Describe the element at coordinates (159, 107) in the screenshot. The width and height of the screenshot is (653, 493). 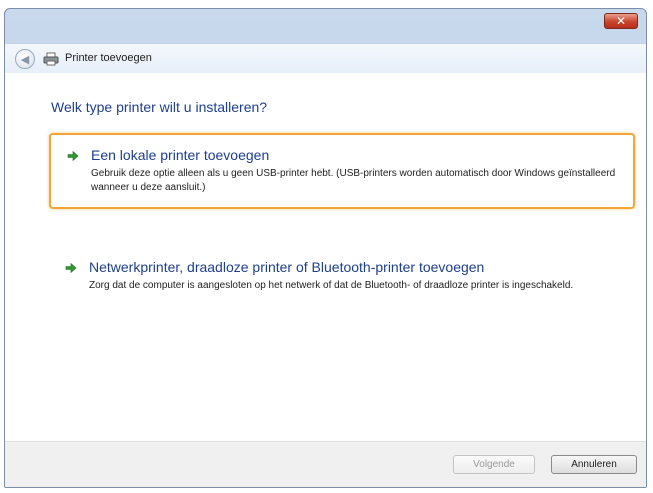
I see `page-heading: Welk type printer wilt u installeren?` at that location.